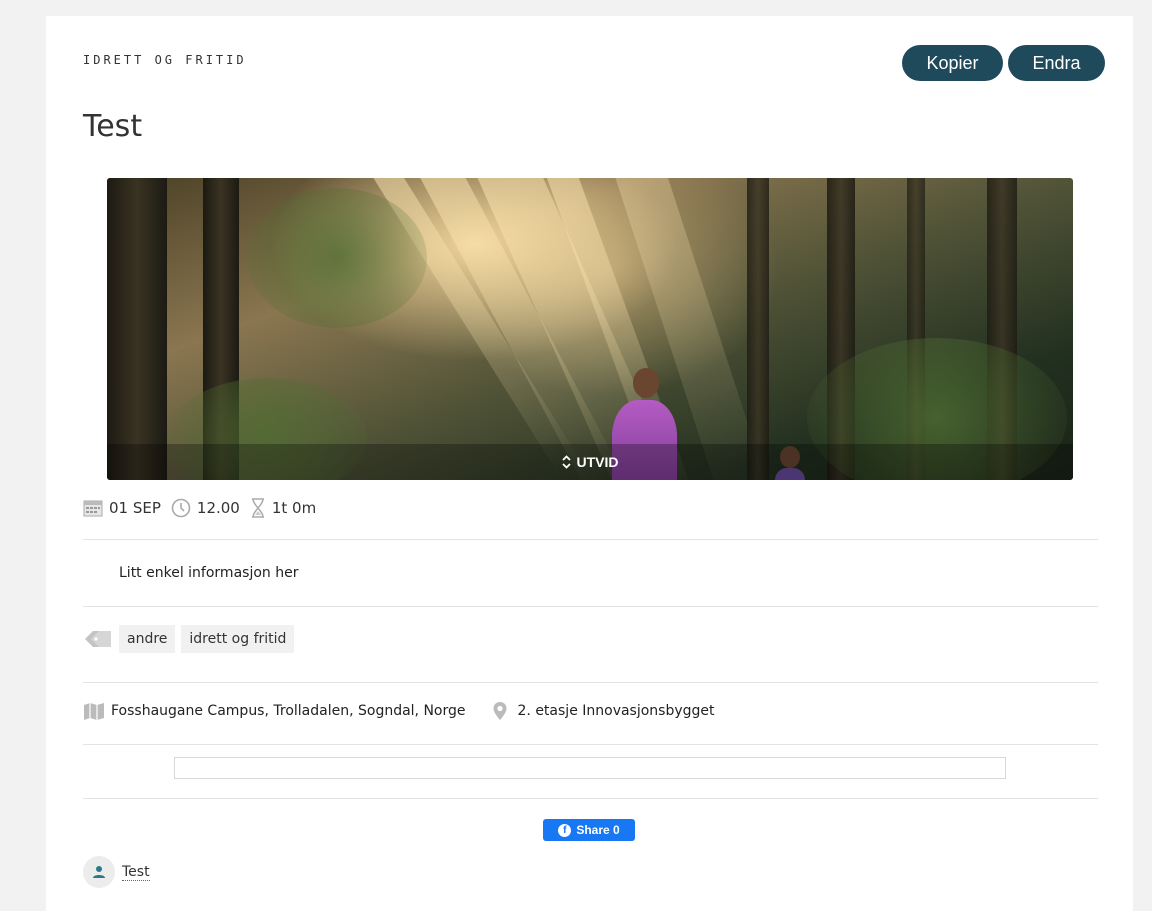 The height and width of the screenshot is (911, 1152). What do you see at coordinates (93, 508) in the screenshot?
I see `calendar-icon` at bounding box center [93, 508].